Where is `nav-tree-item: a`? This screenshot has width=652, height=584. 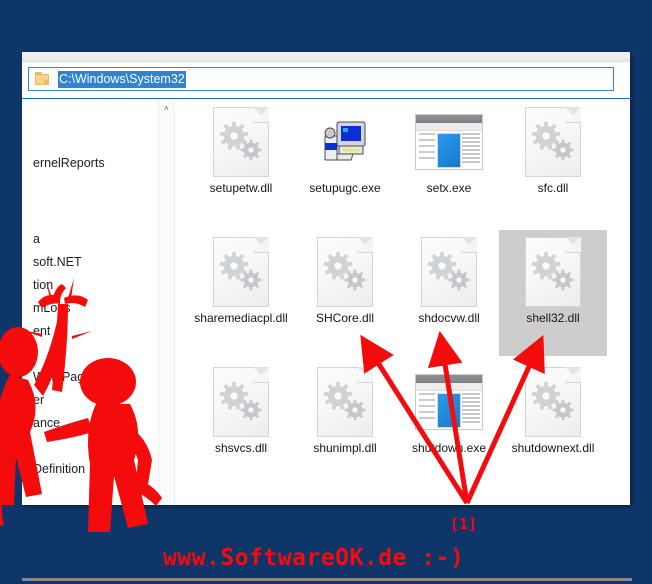
nav-tree-item: a is located at coordinates (36, 239).